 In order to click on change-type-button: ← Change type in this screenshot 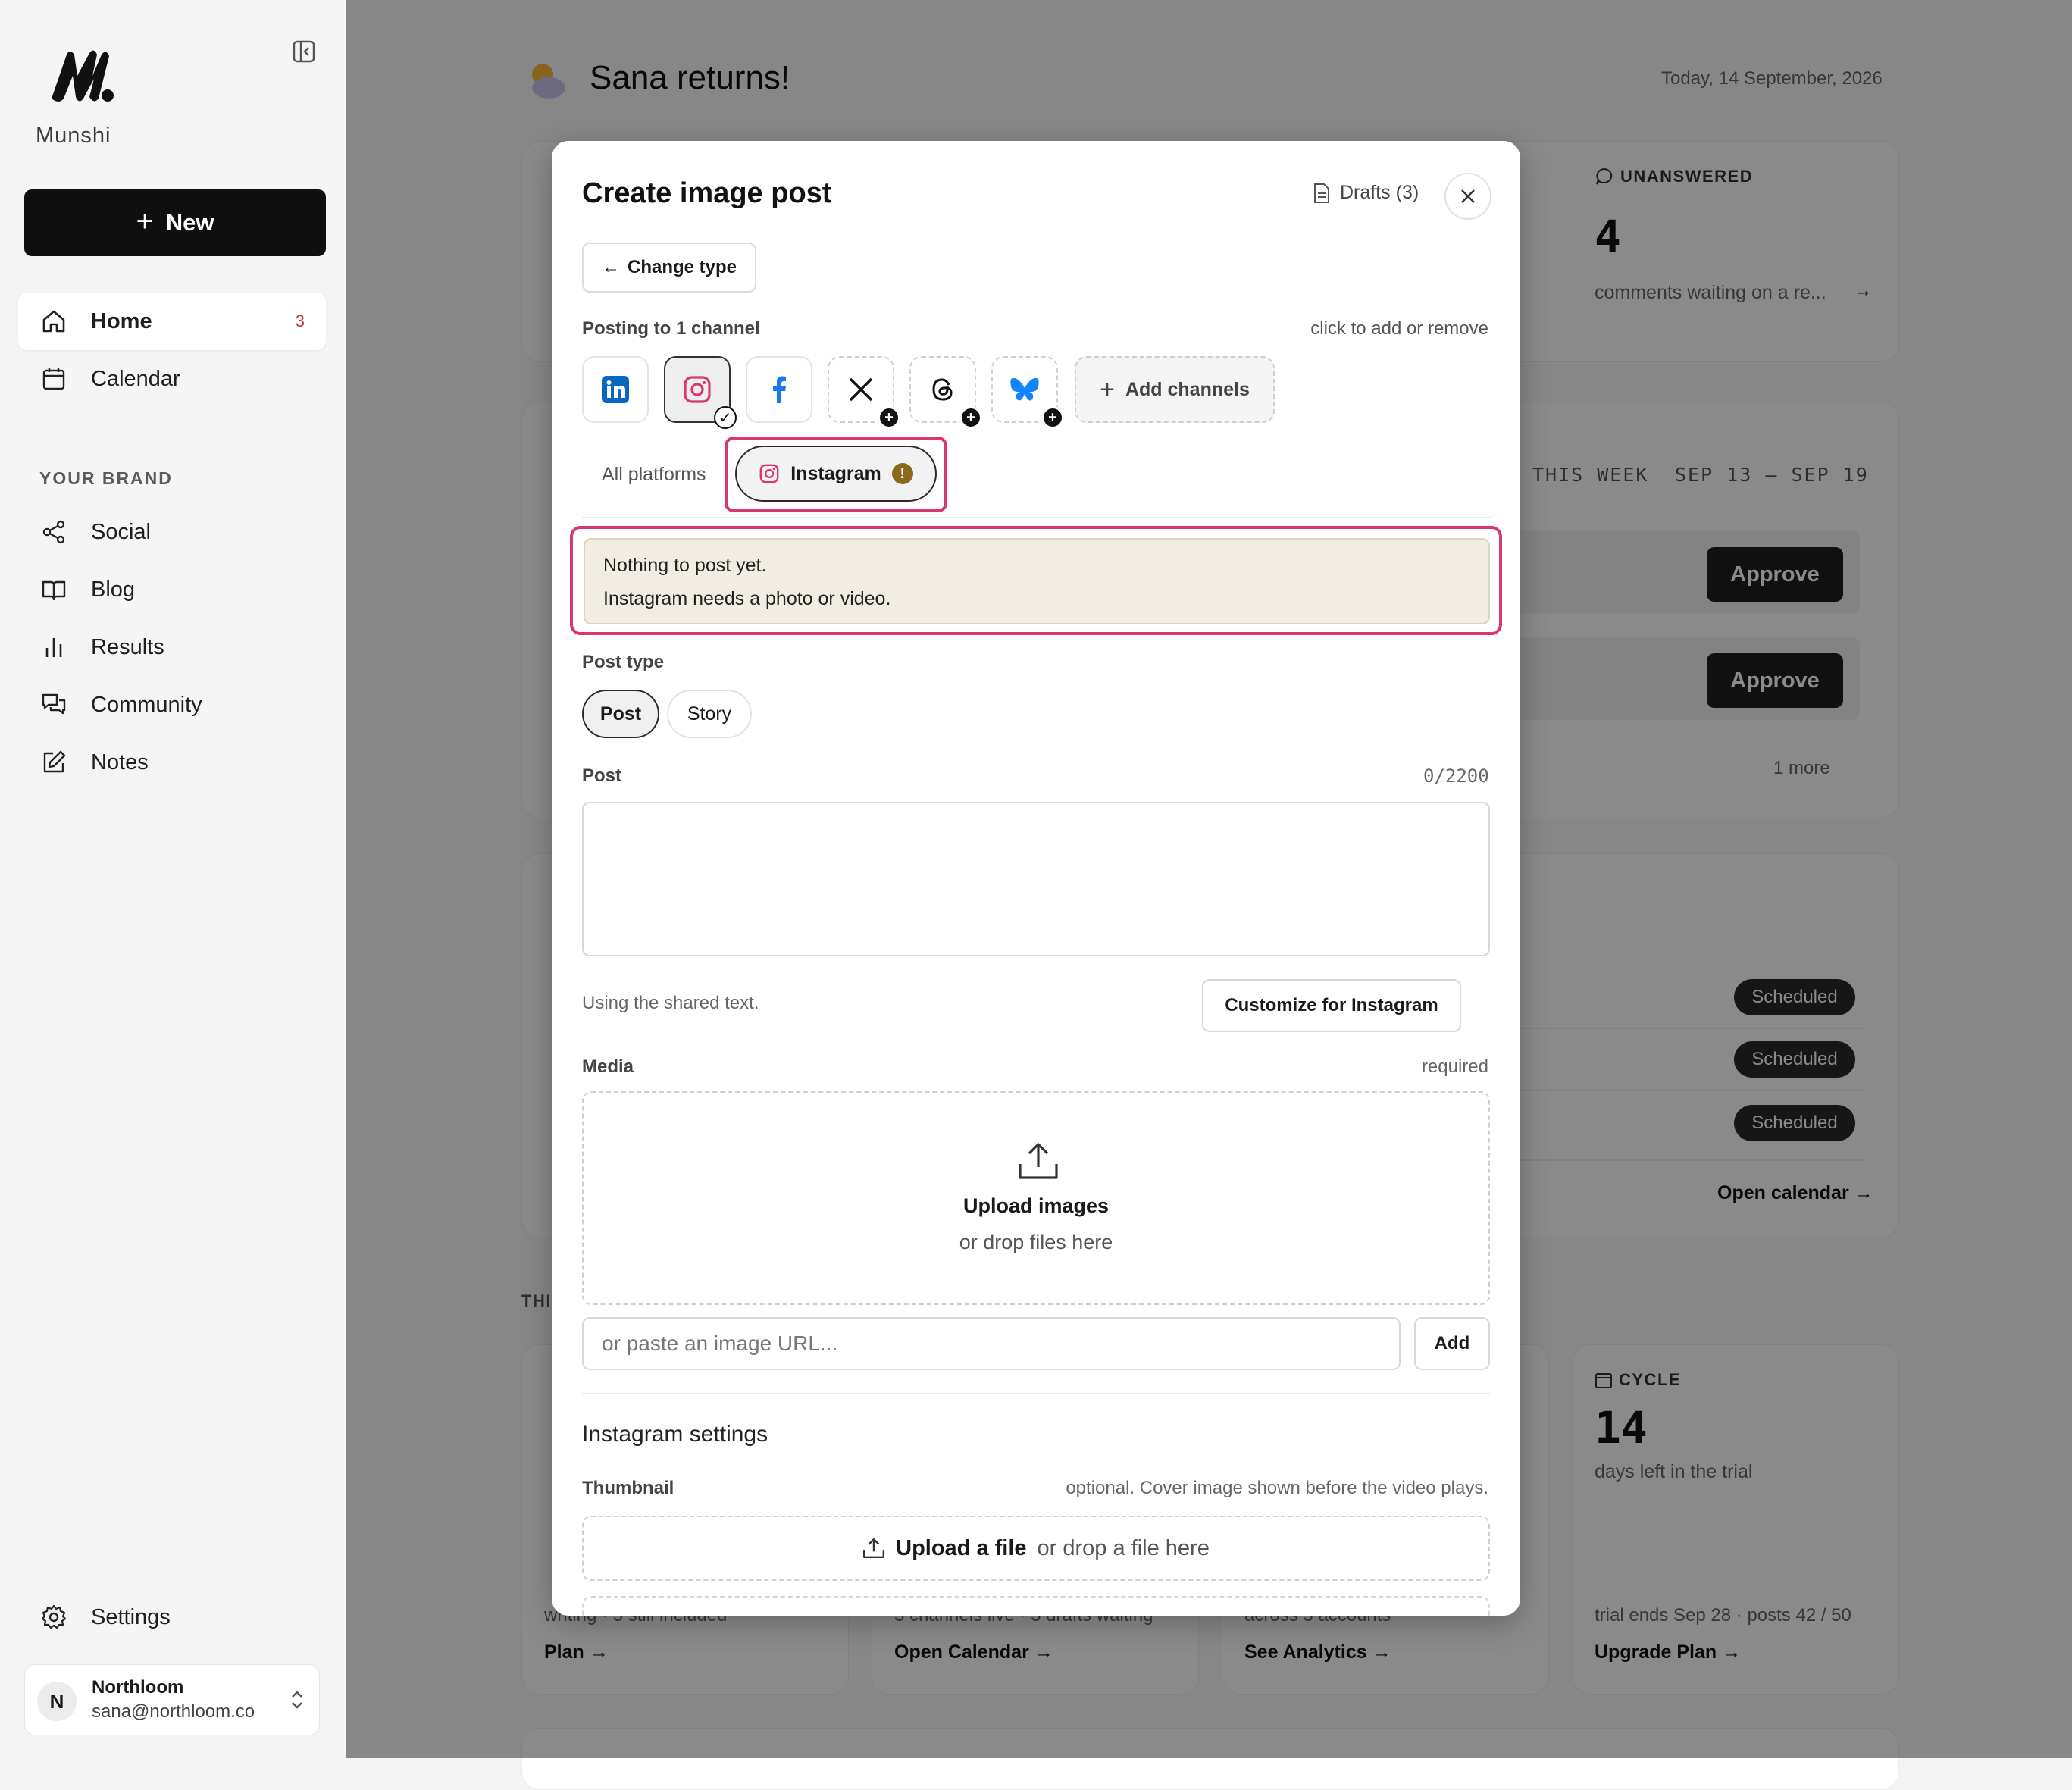, I will do `click(669, 268)`.